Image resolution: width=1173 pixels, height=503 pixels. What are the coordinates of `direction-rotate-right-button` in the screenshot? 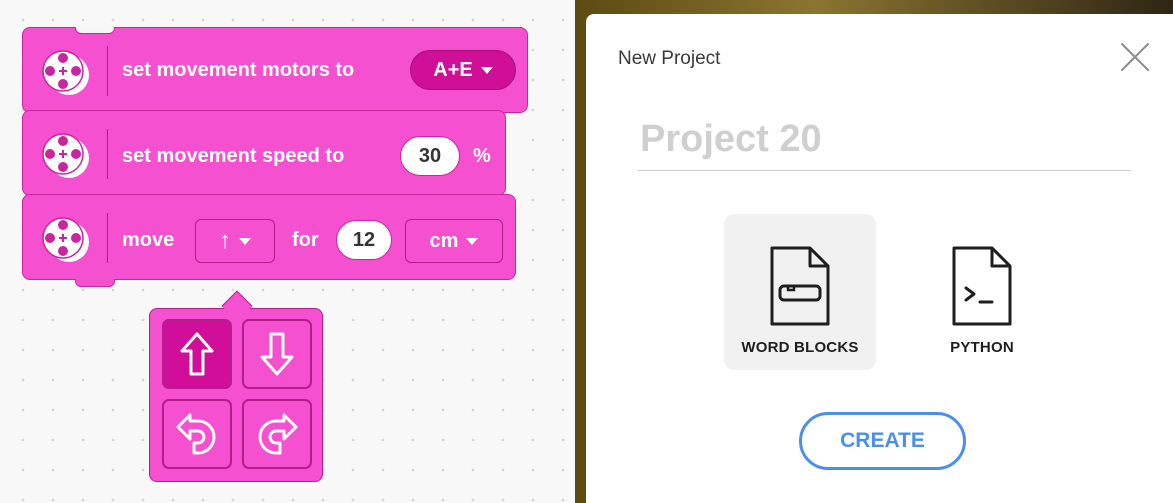 It's located at (277, 434).